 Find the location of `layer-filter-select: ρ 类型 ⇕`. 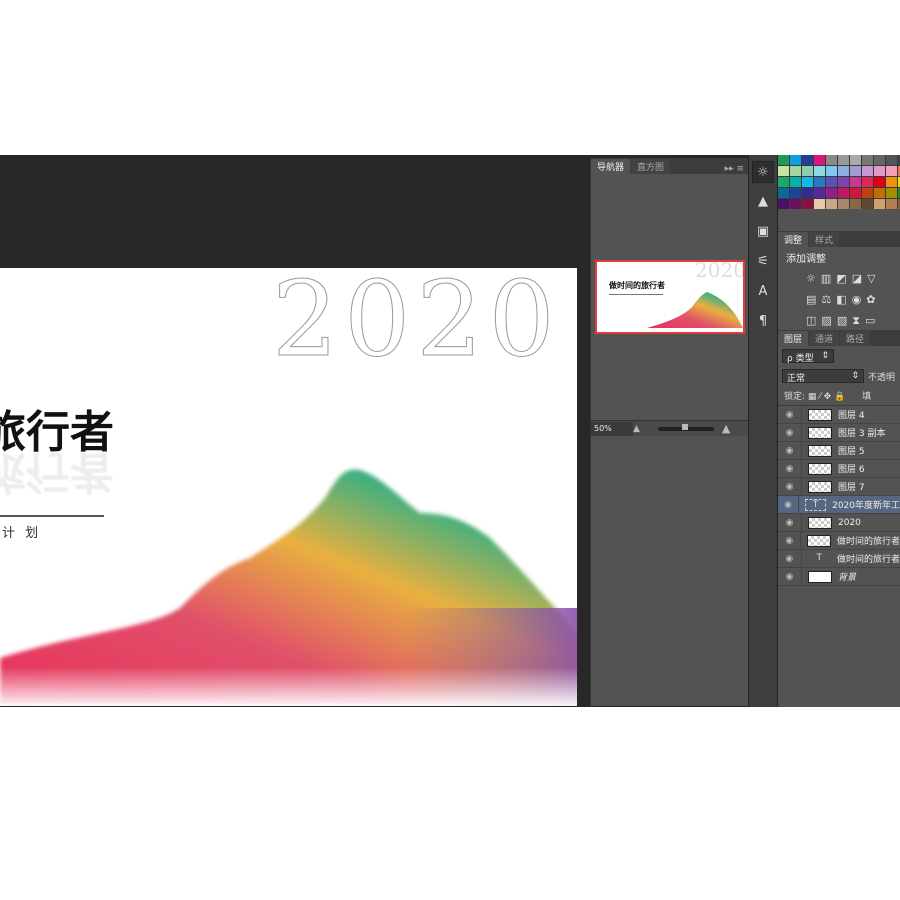

layer-filter-select: ρ 类型 ⇕ is located at coordinates (808, 356).